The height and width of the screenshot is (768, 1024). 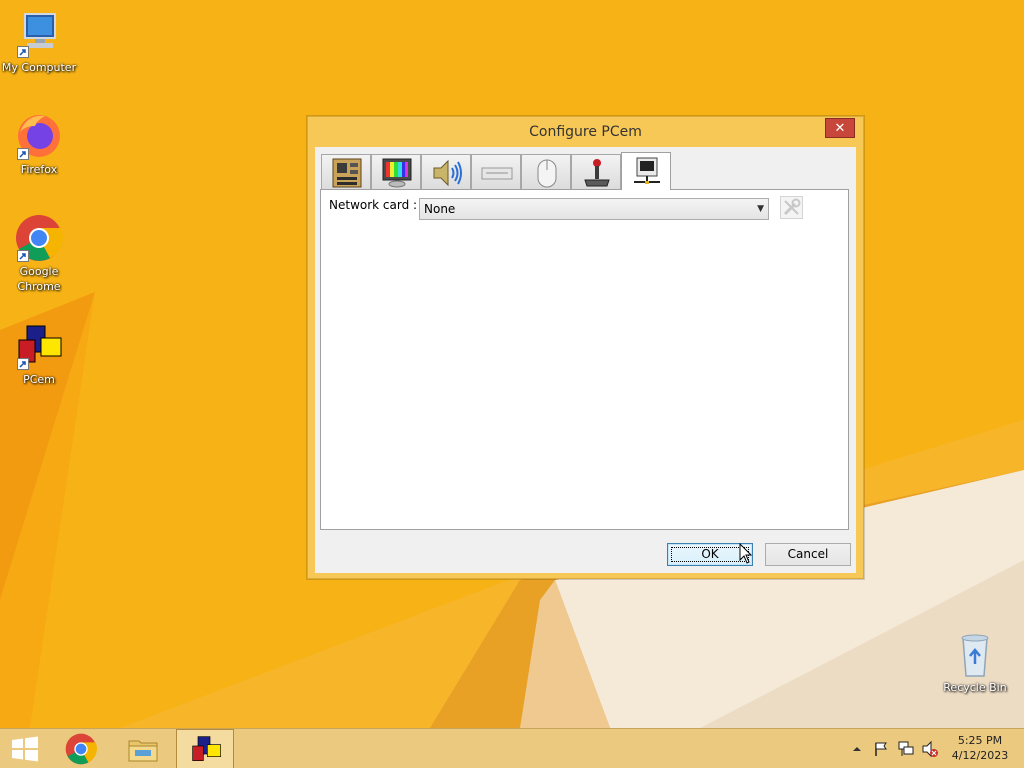 What do you see at coordinates (143, 751) in the screenshot?
I see `file-explorer-icon` at bounding box center [143, 751].